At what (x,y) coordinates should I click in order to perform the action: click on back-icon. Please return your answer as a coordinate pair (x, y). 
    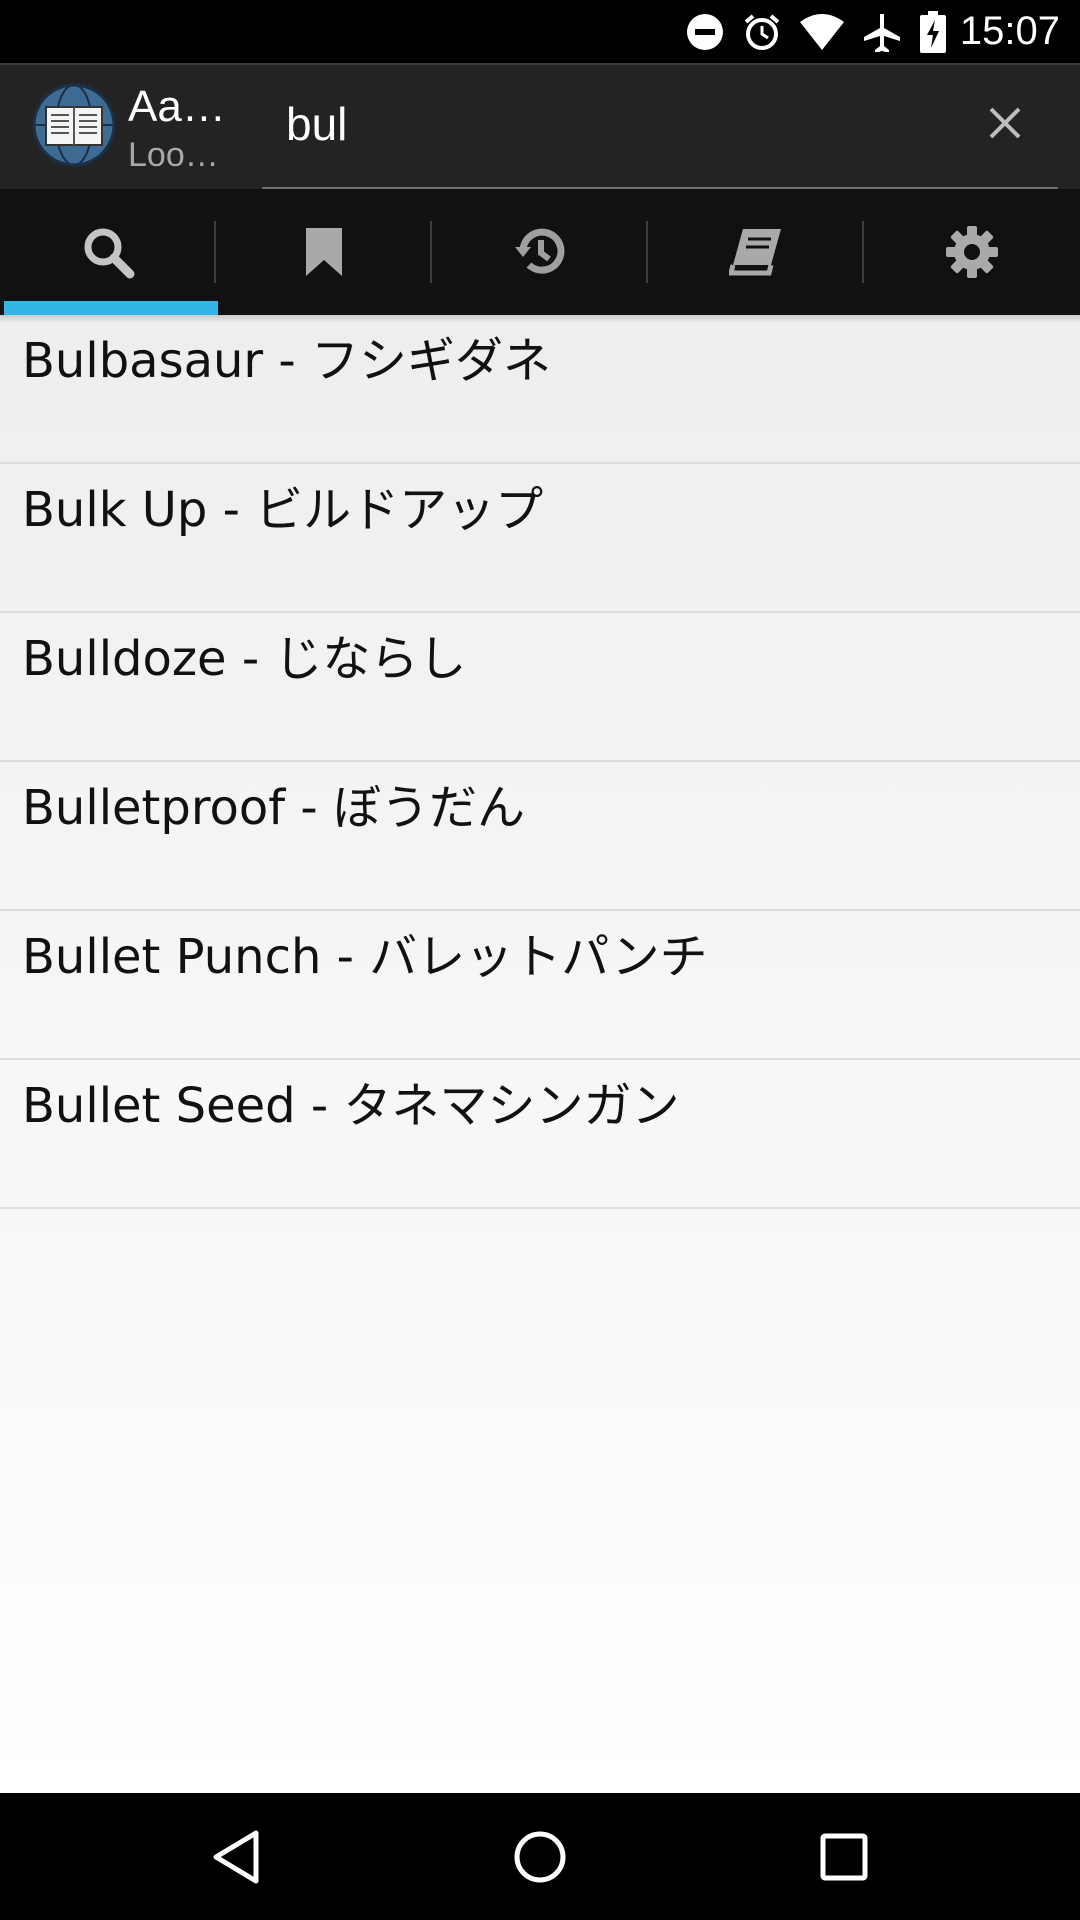
    Looking at the image, I should click on (236, 1857).